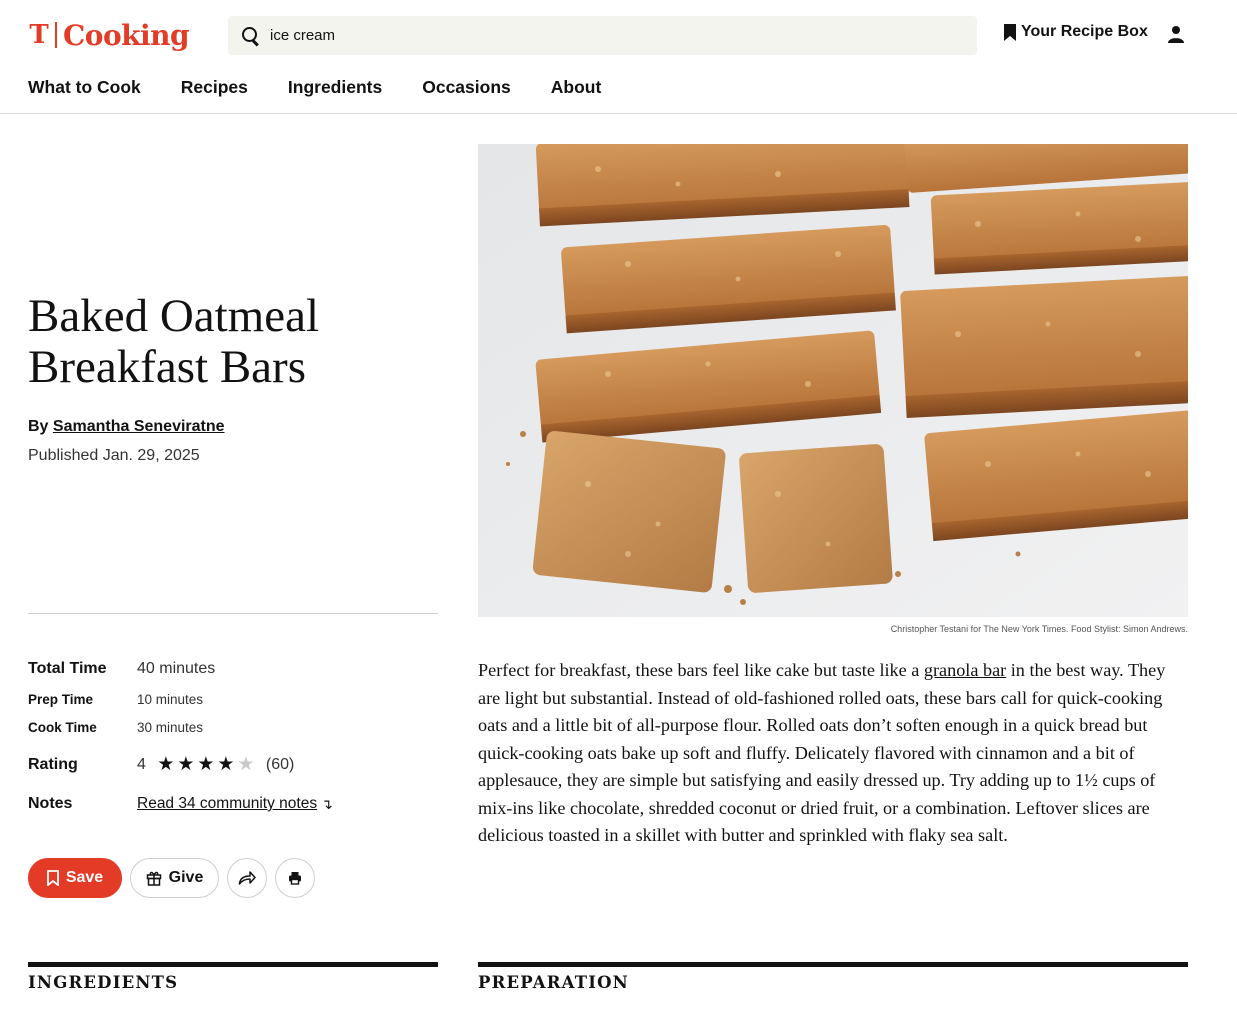 This screenshot has height=1020, width=1237. Describe the element at coordinates (170, 699) in the screenshot. I see `prep-time-value: 10 minutes` at that location.